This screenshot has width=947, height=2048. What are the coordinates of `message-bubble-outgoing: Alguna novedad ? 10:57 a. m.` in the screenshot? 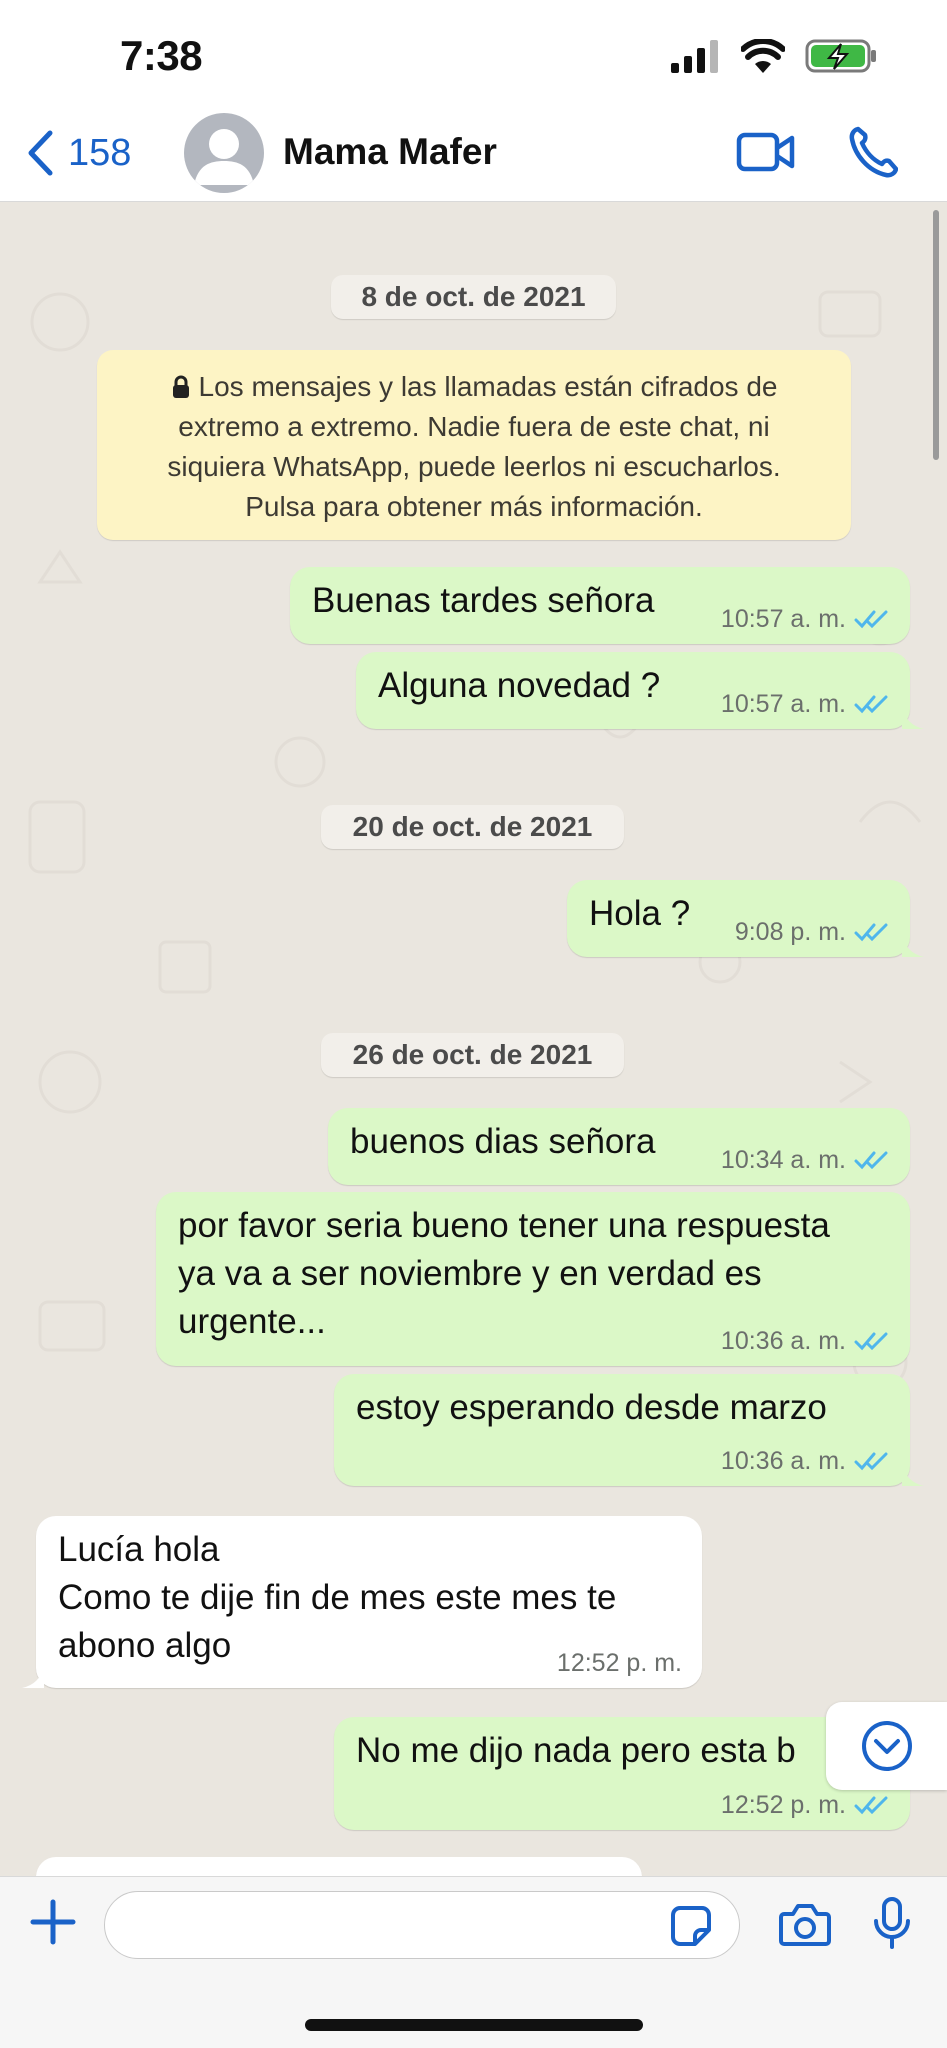 It's located at (640, 690).